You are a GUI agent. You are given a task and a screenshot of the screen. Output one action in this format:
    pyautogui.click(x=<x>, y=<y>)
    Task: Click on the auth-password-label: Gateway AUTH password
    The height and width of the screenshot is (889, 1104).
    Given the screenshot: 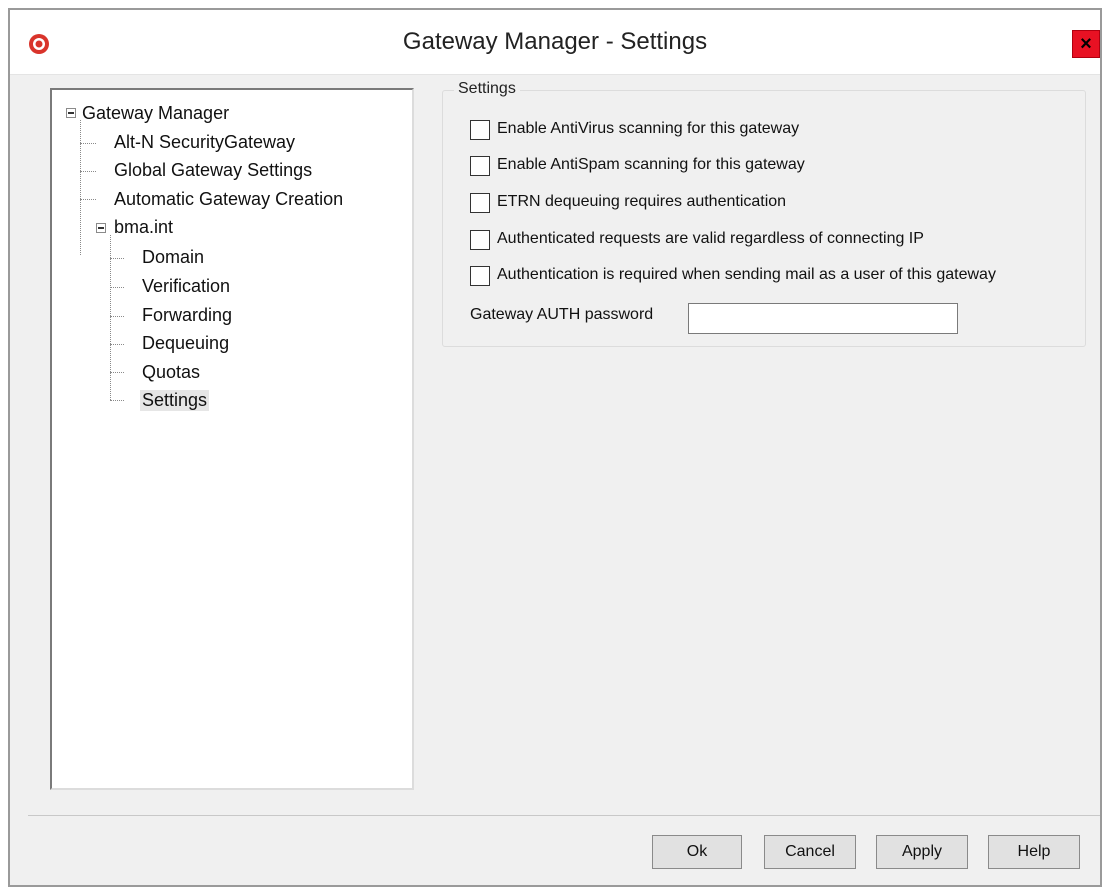 What is the action you would take?
    pyautogui.click(x=562, y=314)
    